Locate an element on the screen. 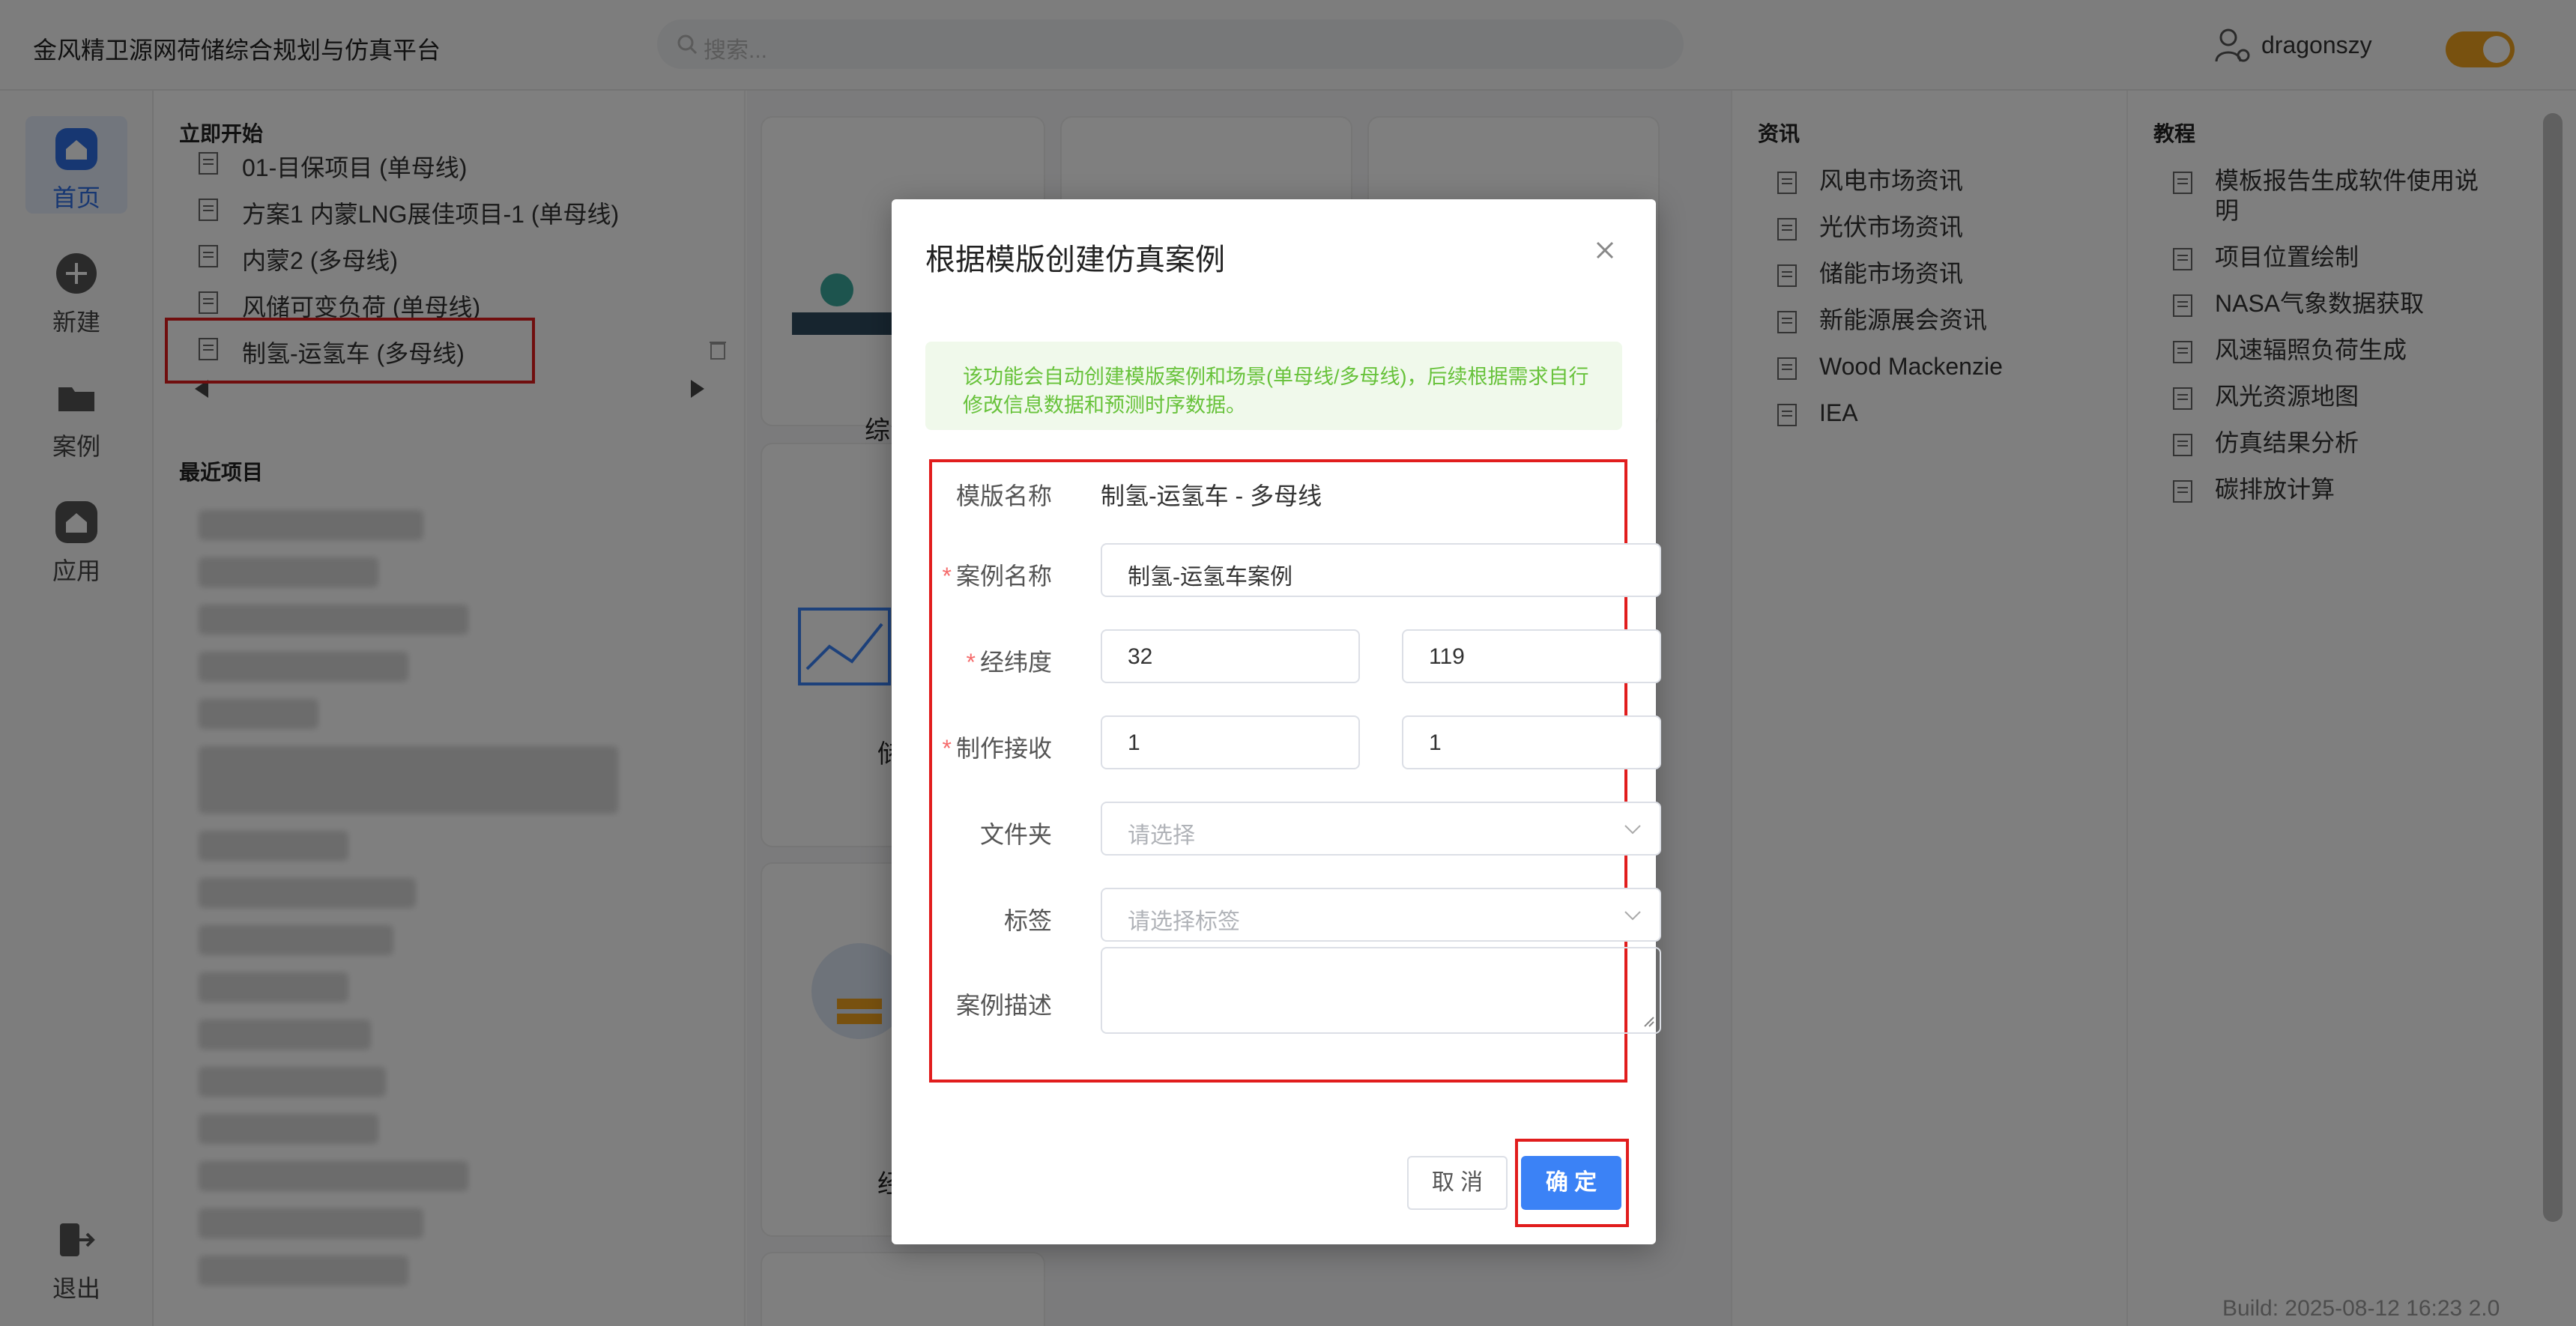 The width and height of the screenshot is (2576, 1326). desc-label: 案例描述 is located at coordinates (1003, 1005).